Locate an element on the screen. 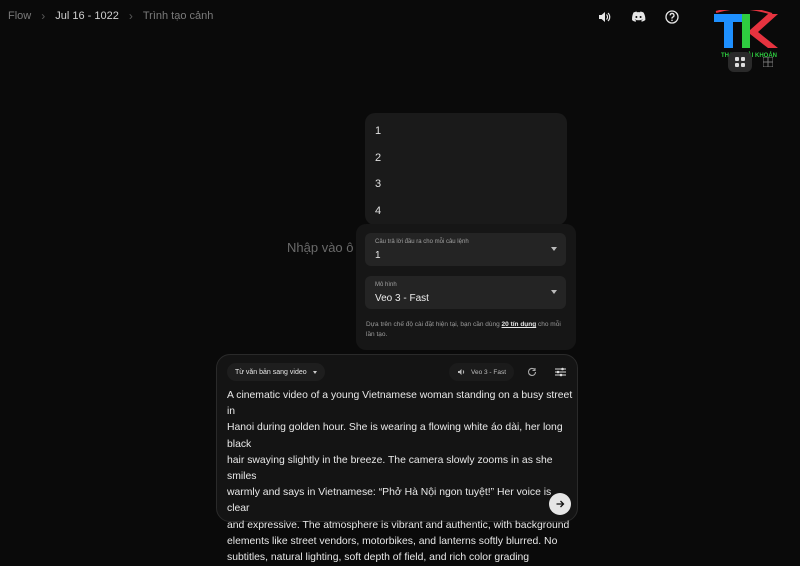 The width and height of the screenshot is (800, 566). model-select-label: Mô hình is located at coordinates (386, 285).